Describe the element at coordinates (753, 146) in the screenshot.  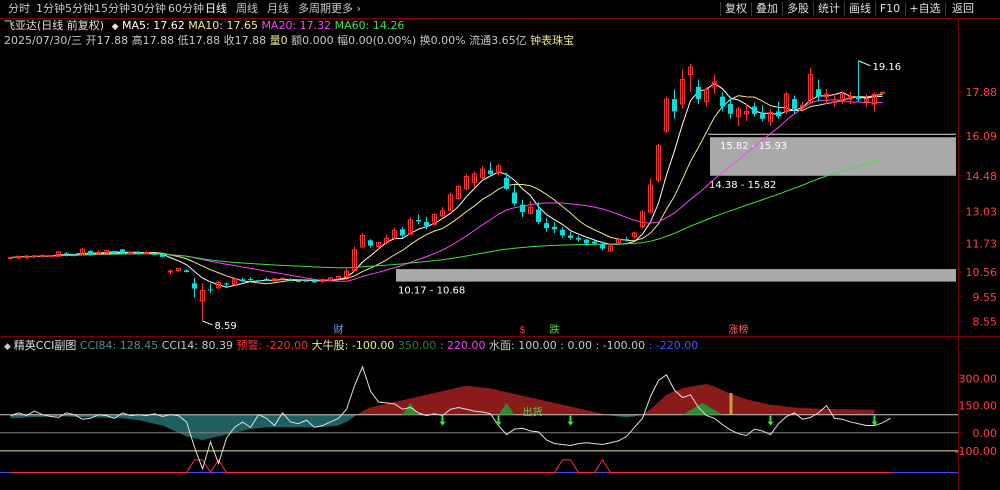
I see `zone-label: 15.82 - 15.93` at that location.